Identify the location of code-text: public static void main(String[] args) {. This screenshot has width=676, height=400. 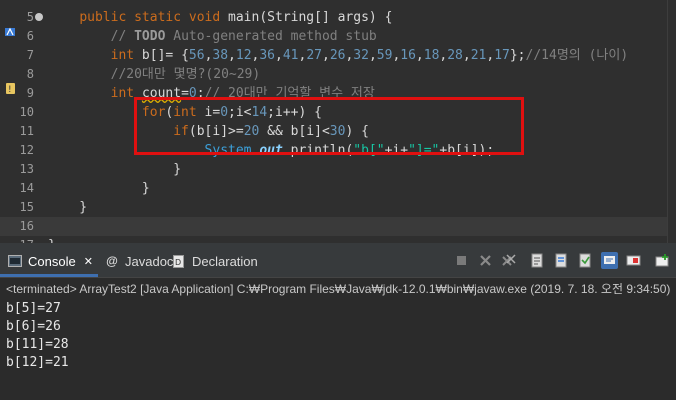
(220, 17).